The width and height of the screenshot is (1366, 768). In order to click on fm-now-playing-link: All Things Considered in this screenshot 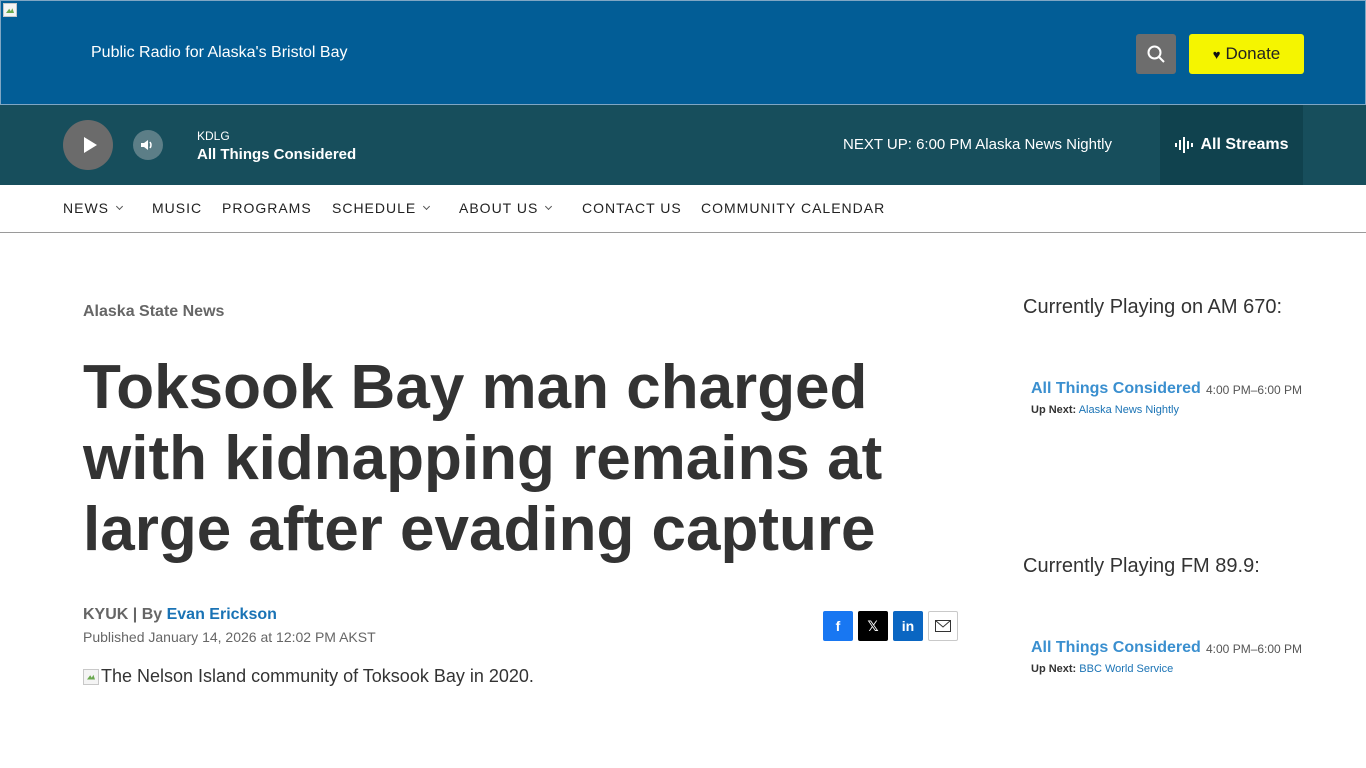, I will do `click(1116, 648)`.